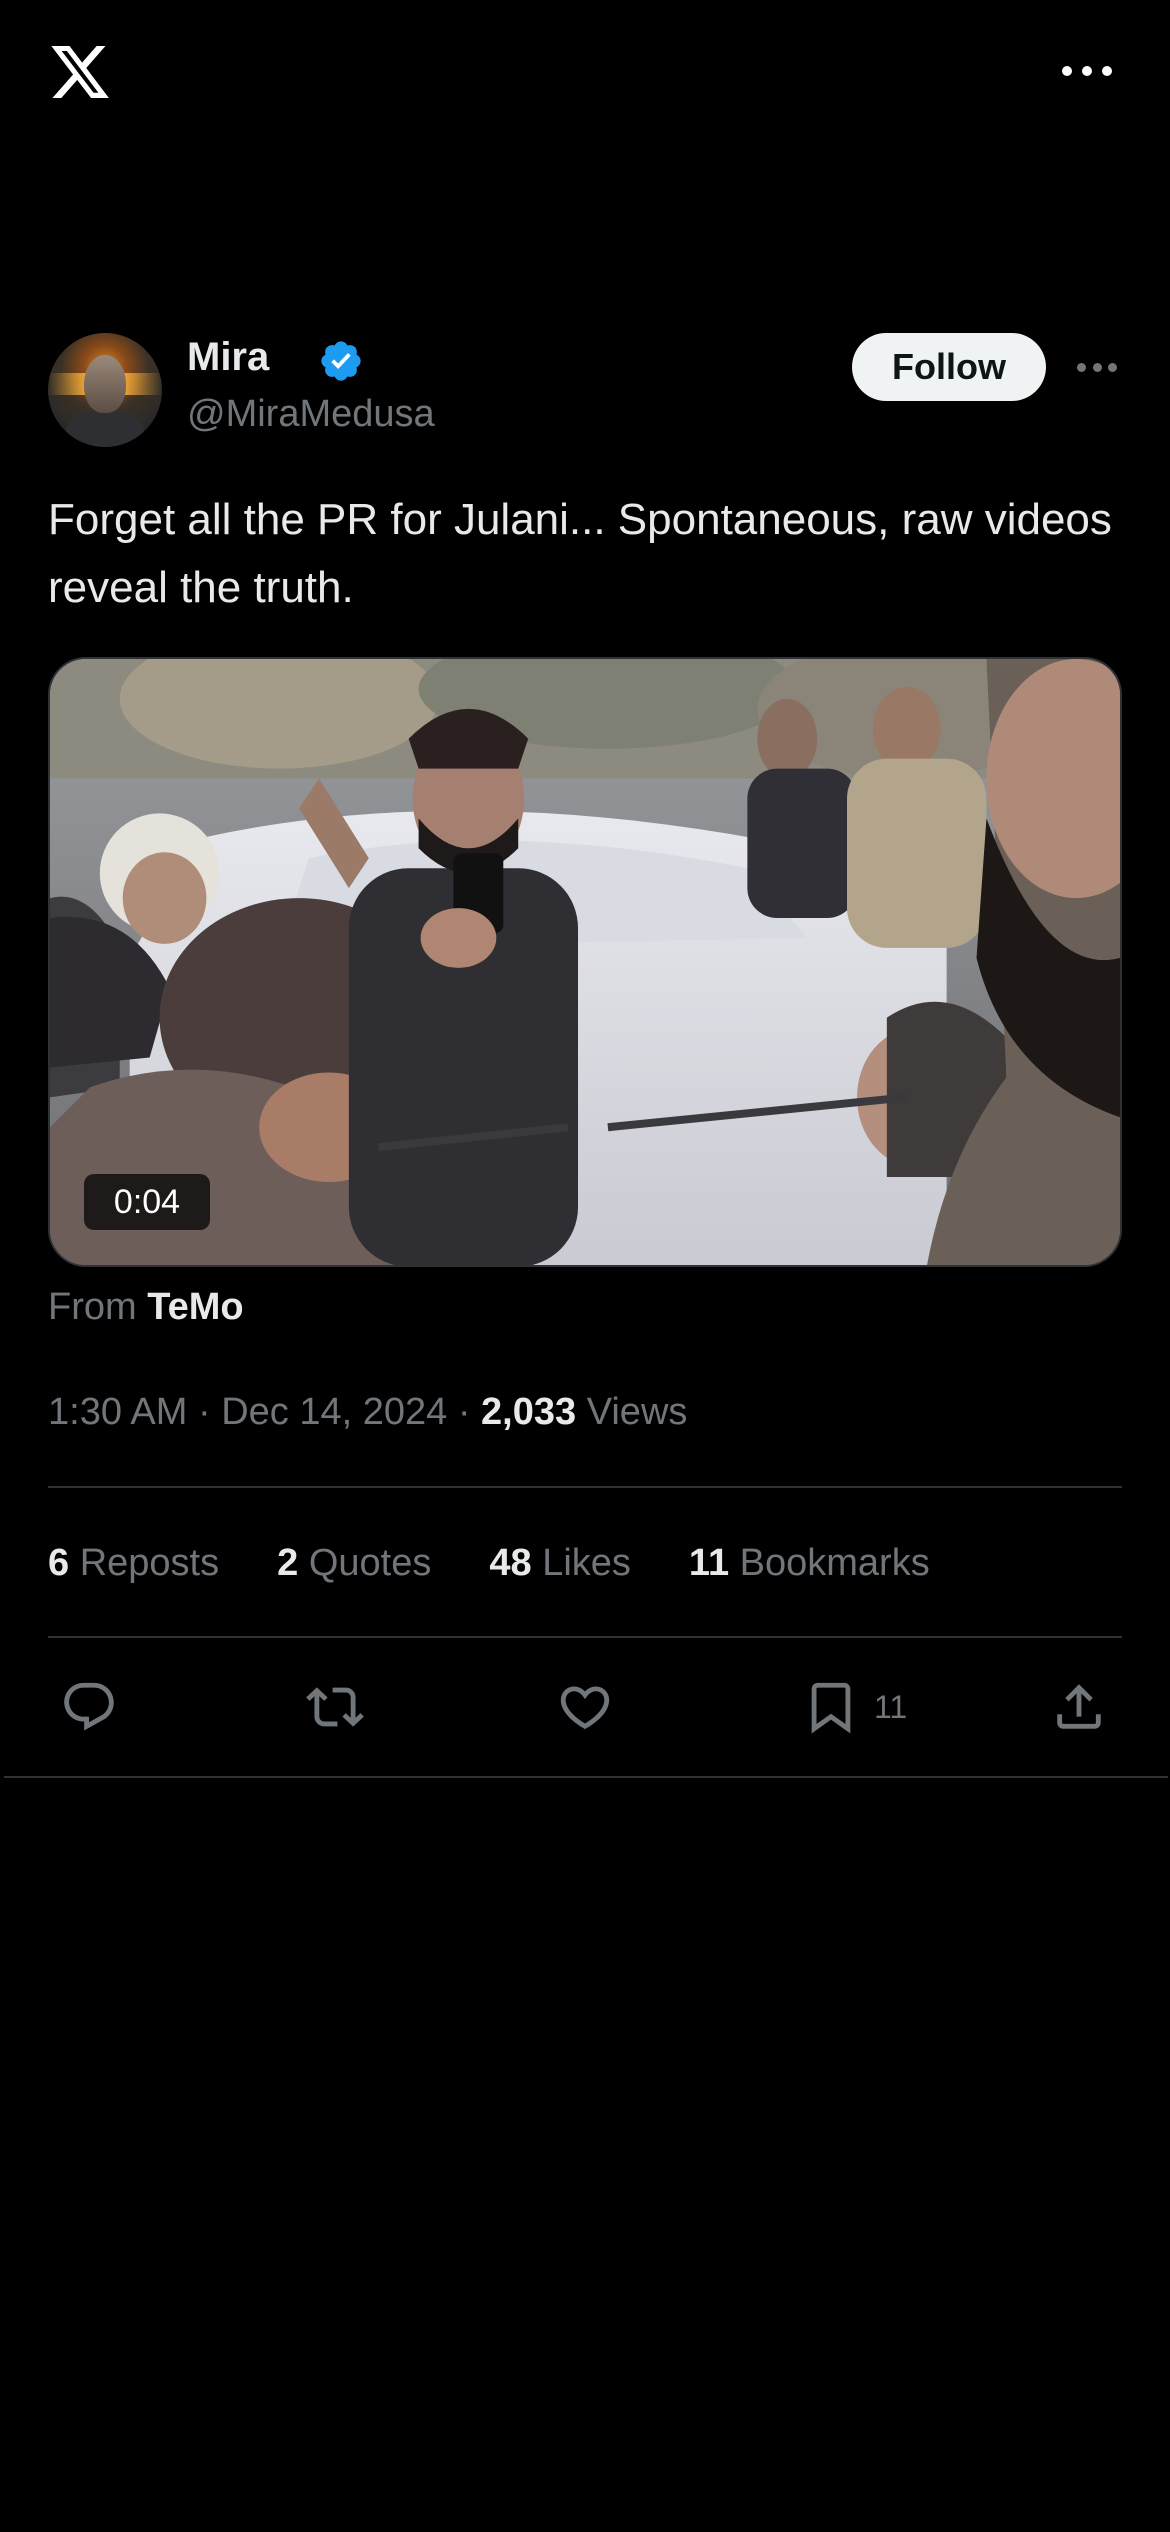 Image resolution: width=1170 pixels, height=2532 pixels. I want to click on top-bar, so click(585, 75).